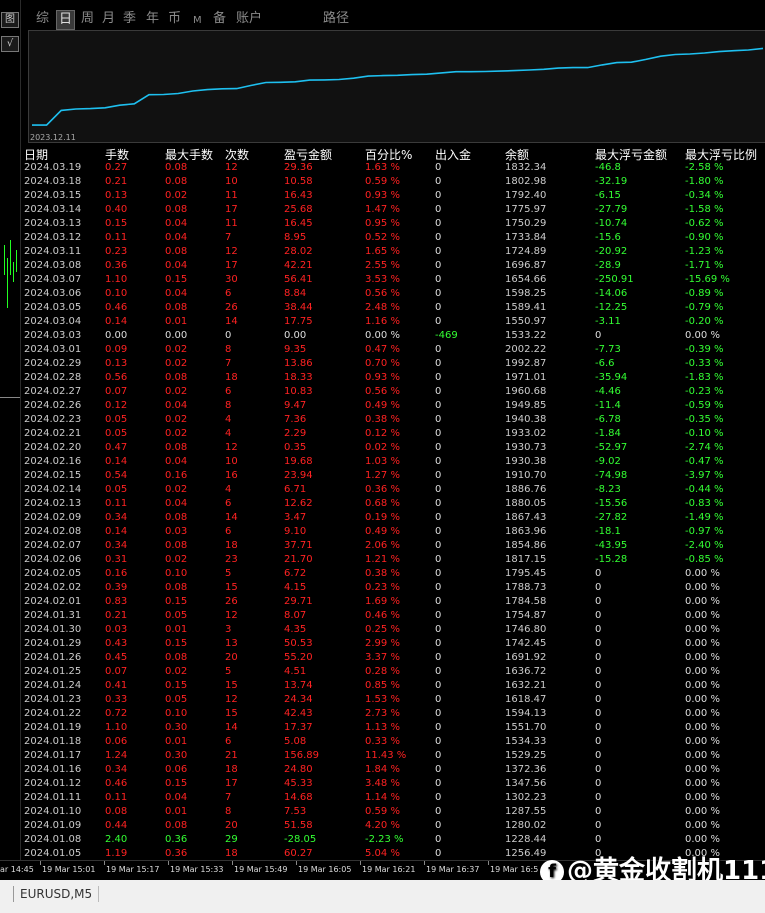 This screenshot has height=913, width=765. I want to click on tab-6: 币, so click(174, 19).